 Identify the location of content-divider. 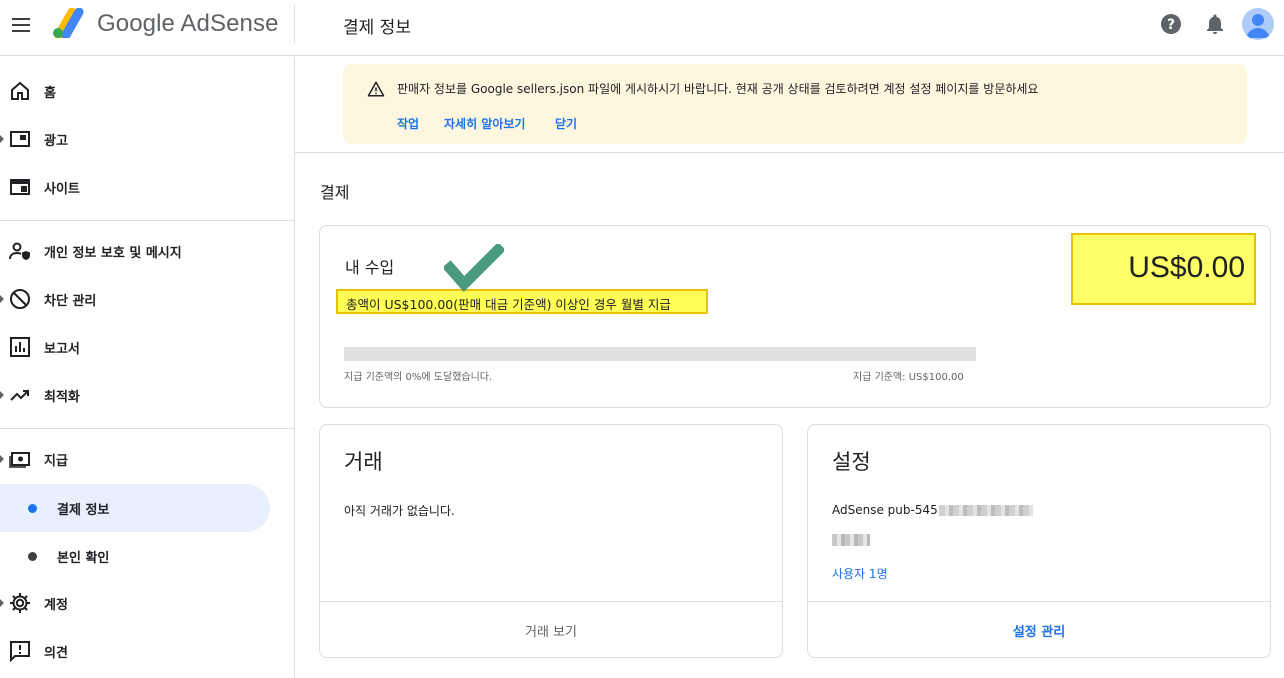
(789, 152).